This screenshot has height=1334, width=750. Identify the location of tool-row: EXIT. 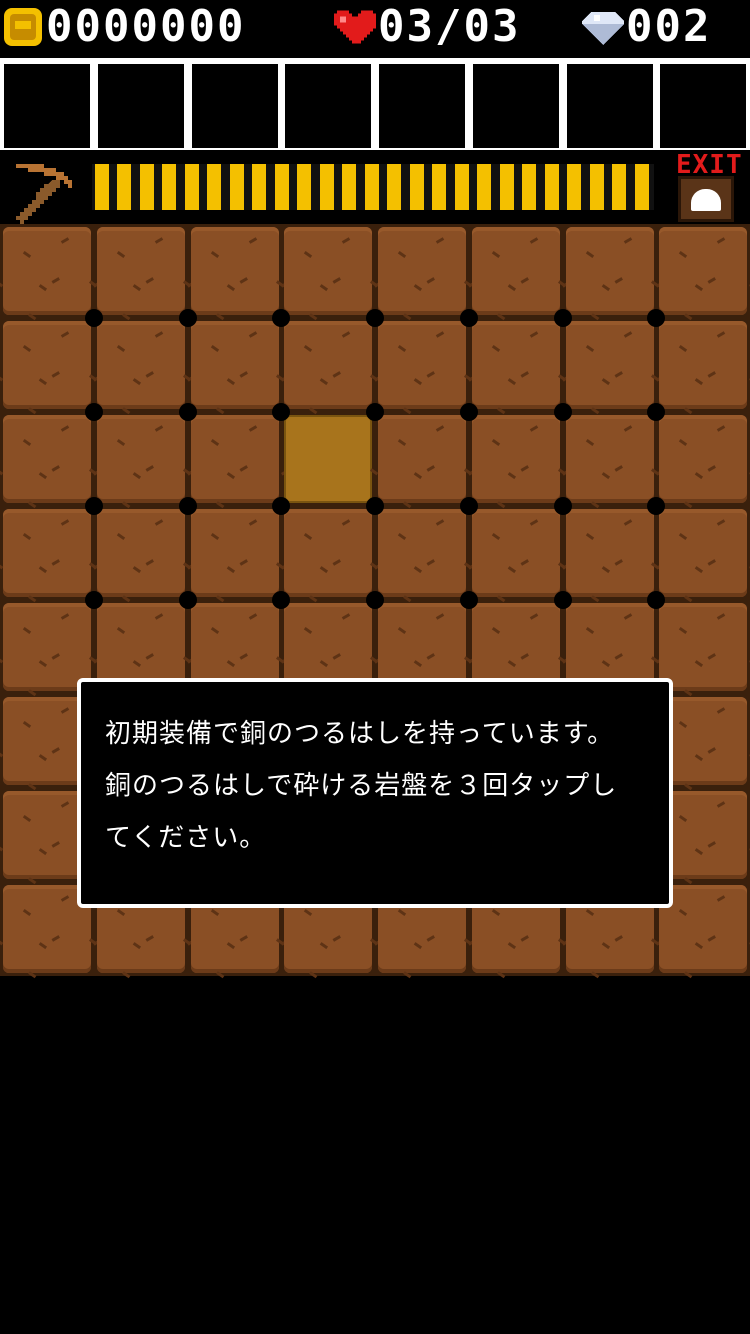
(375, 187).